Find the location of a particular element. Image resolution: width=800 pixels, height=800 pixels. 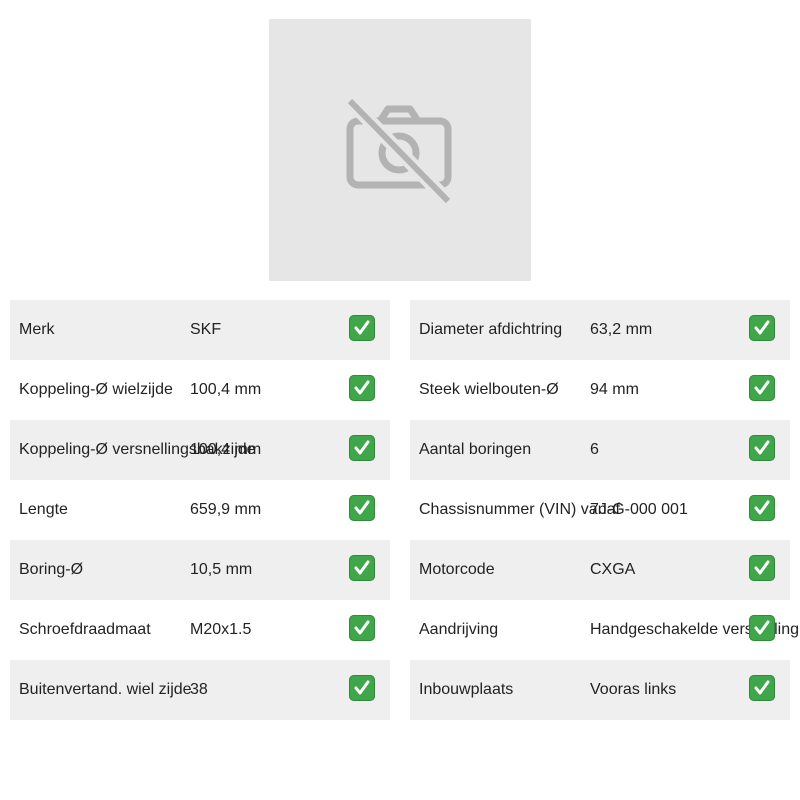

spec-row: Inbouwplaats Vooras links is located at coordinates (600, 690).